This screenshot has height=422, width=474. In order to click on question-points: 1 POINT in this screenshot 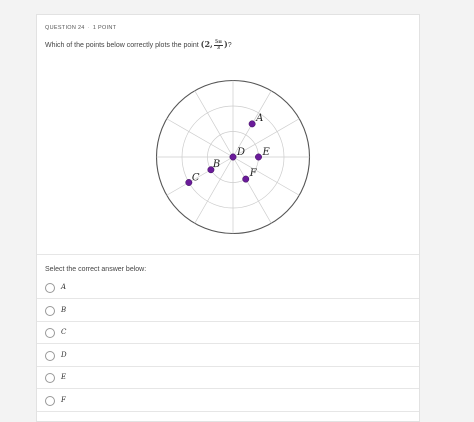, I will do `click(104, 28)`.